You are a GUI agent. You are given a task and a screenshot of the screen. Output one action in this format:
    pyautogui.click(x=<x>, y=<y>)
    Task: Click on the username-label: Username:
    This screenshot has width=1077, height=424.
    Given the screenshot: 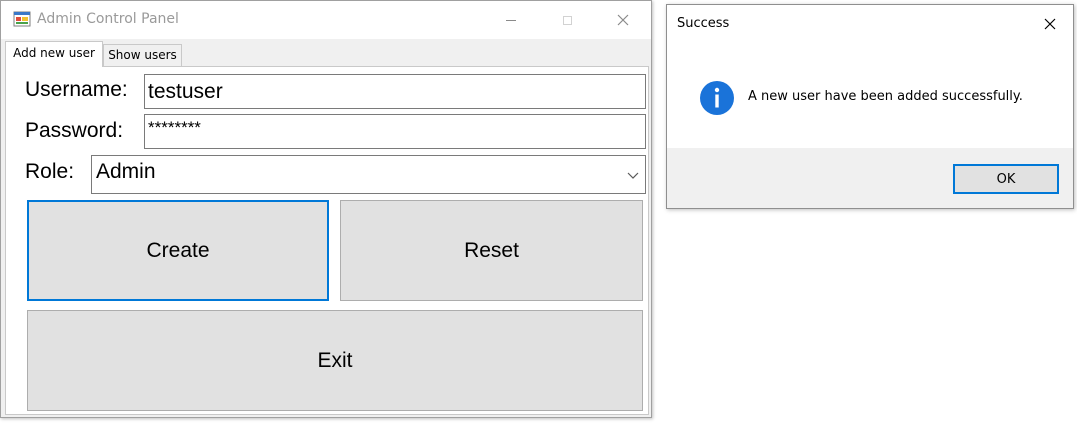 What is the action you would take?
    pyautogui.click(x=76, y=89)
    